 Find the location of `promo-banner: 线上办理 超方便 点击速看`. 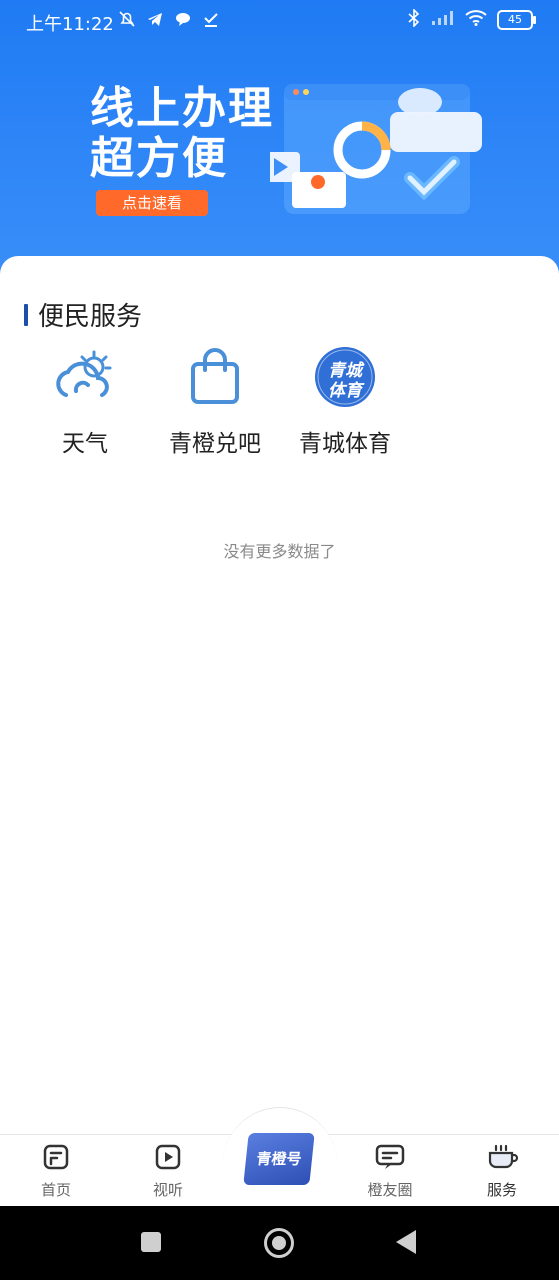

promo-banner: 线上办理 超方便 点击速看 is located at coordinates (281, 158).